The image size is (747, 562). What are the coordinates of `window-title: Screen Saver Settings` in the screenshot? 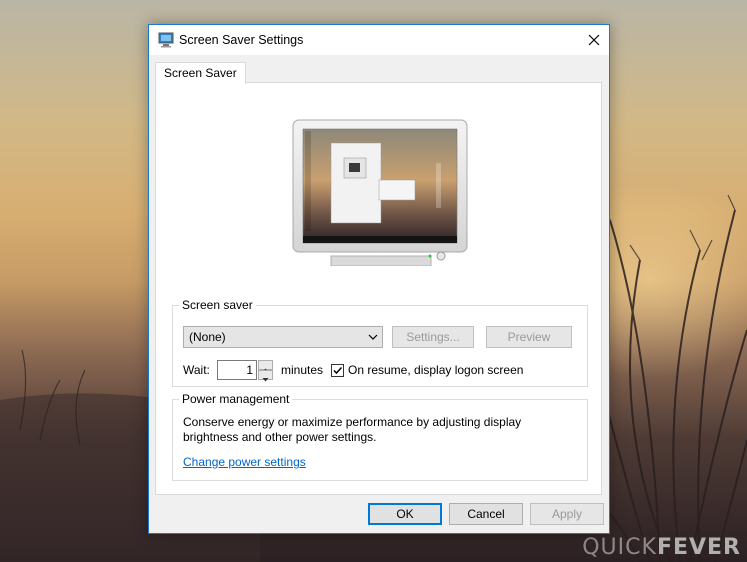 It's located at (241, 40).